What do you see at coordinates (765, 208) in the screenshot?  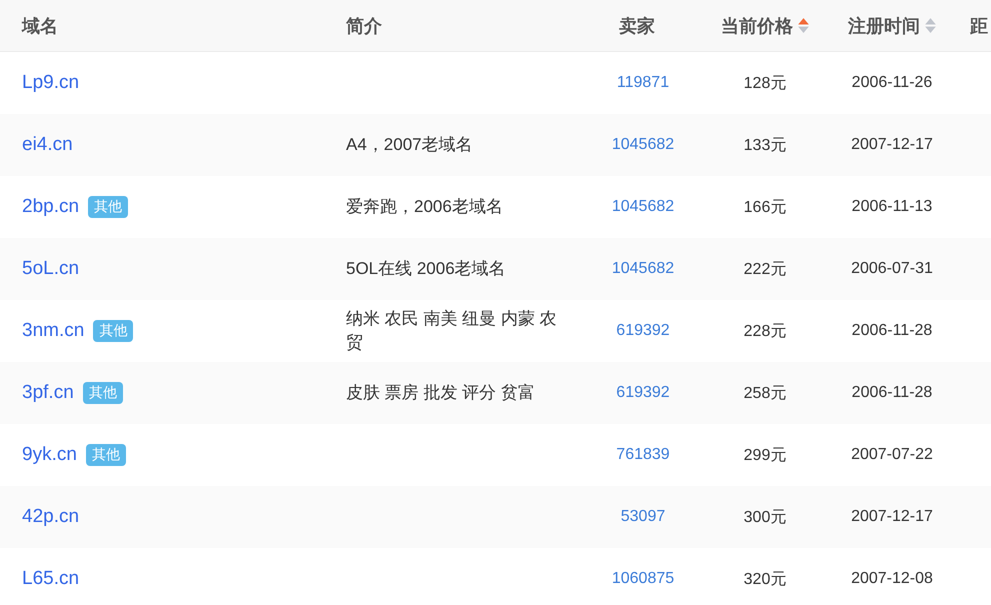 I see `price-text: 166元` at bounding box center [765, 208].